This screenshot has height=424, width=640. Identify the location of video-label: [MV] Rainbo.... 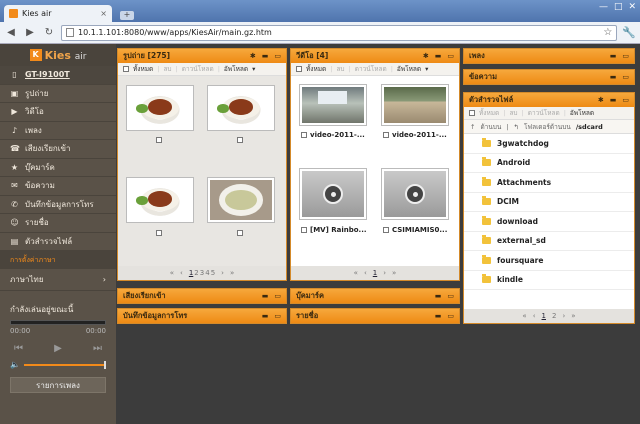
(334, 230).